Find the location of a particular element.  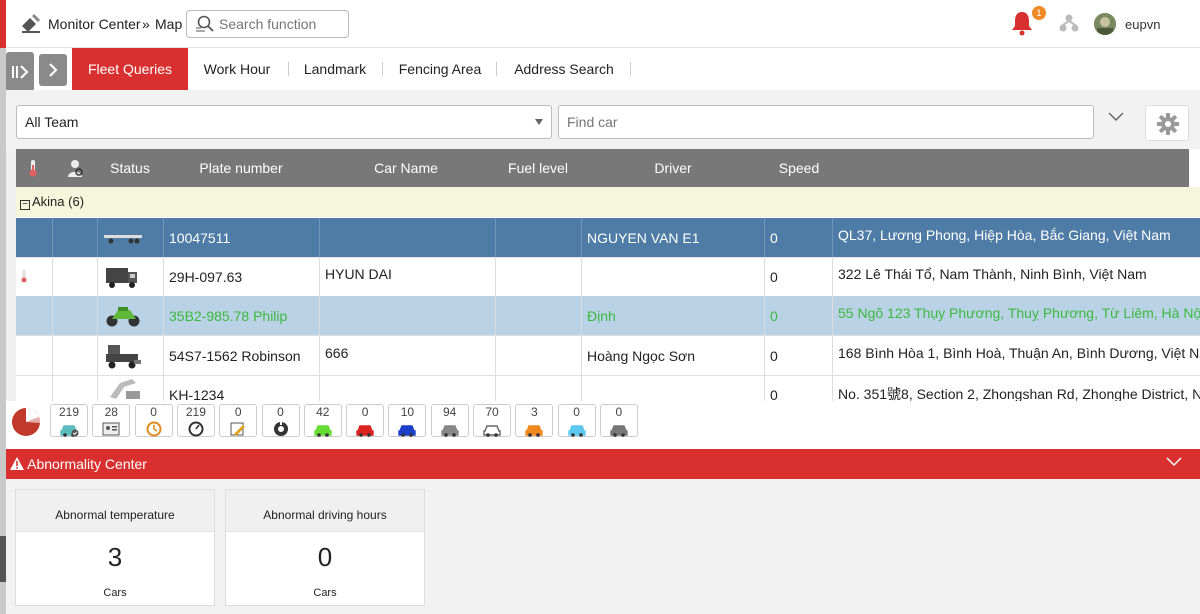

status-counter: 94 is located at coordinates (449, 420).